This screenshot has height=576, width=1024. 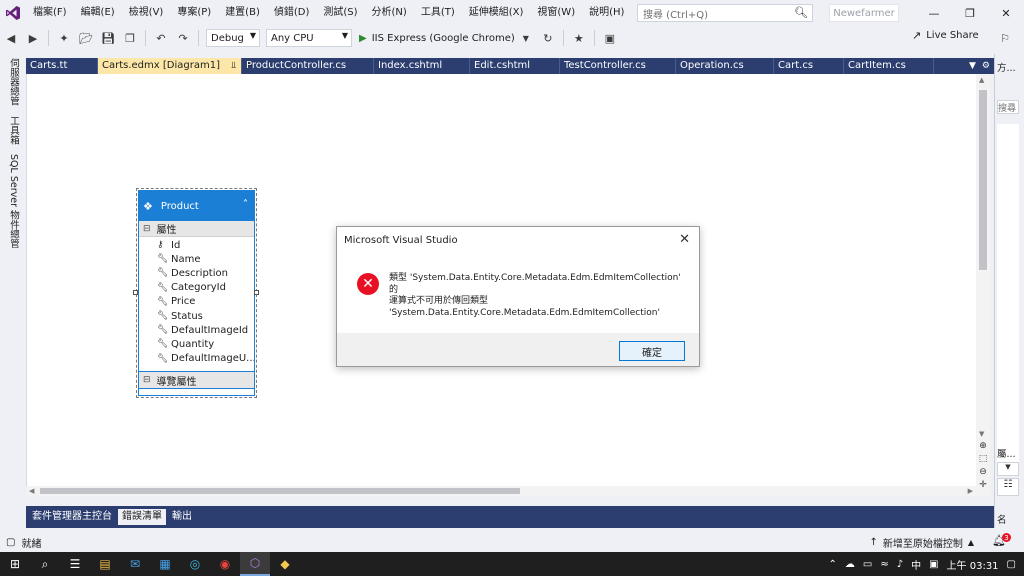 I want to click on edge-browser-icon: ◎, so click(x=195, y=564).